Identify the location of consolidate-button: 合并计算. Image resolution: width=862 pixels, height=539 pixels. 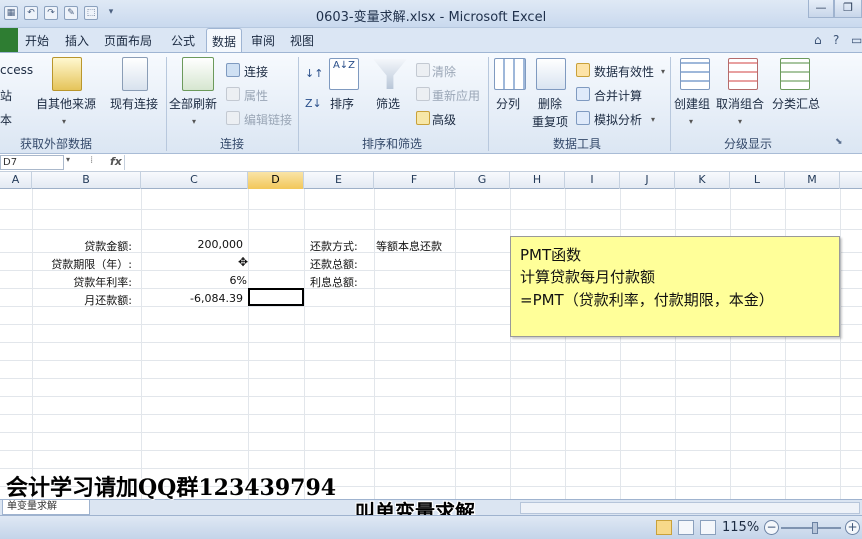
(618, 95).